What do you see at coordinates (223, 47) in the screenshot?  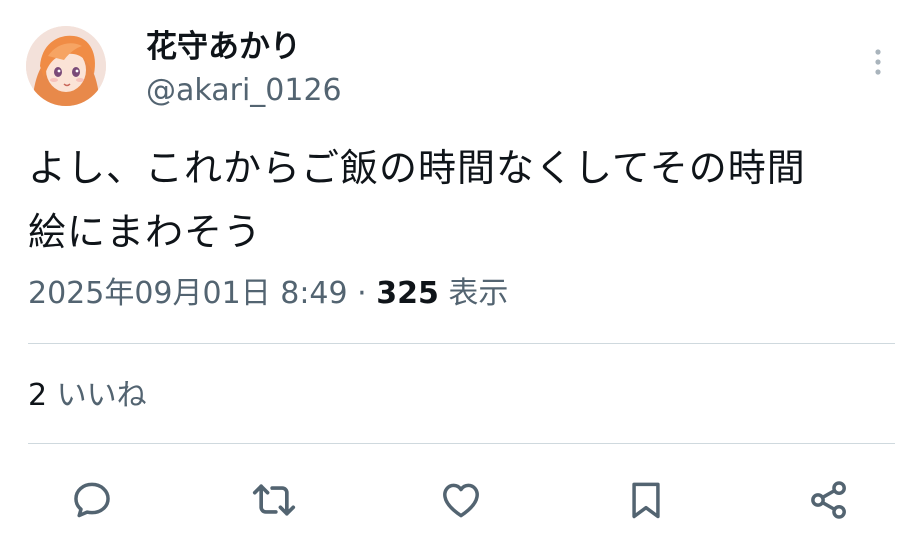 I see `author-display-name: 花守あかり` at bounding box center [223, 47].